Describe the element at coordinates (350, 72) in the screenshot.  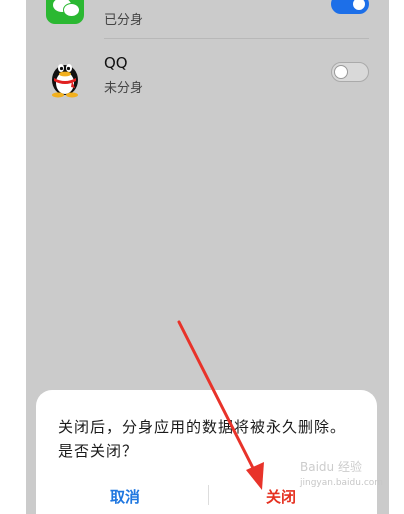
I see `clone-toggle-qq` at that location.